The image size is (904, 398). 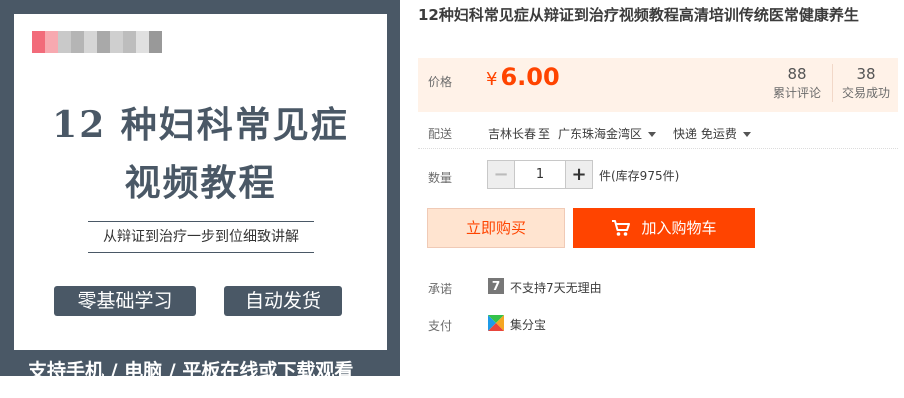 I want to click on quantity-input, so click(x=540, y=174).